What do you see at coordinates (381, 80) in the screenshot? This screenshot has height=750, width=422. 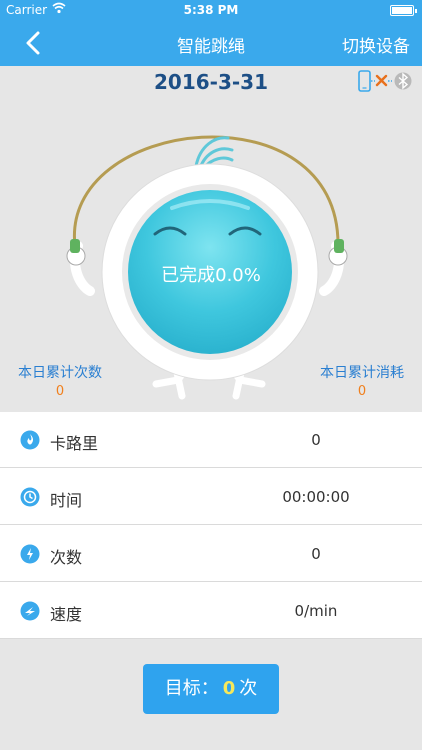 I see `x-mark-icon` at bounding box center [381, 80].